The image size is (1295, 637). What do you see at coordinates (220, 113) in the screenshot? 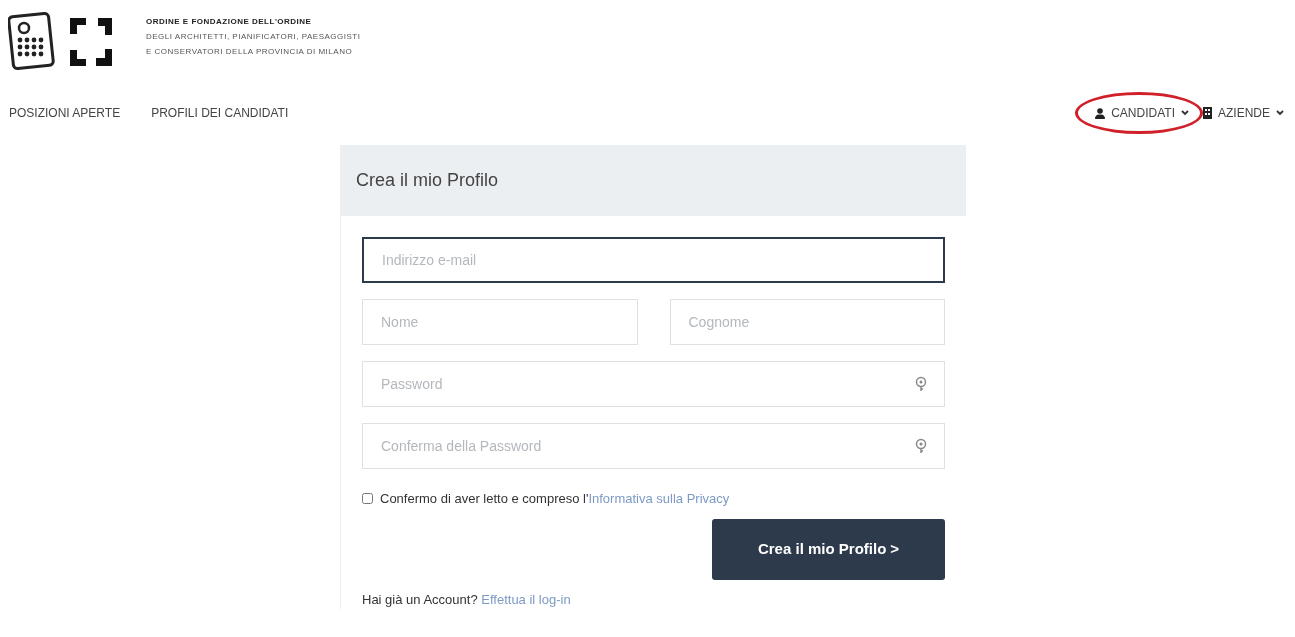
I see `nav-link: PROFILI DEI CANDIDATI` at bounding box center [220, 113].